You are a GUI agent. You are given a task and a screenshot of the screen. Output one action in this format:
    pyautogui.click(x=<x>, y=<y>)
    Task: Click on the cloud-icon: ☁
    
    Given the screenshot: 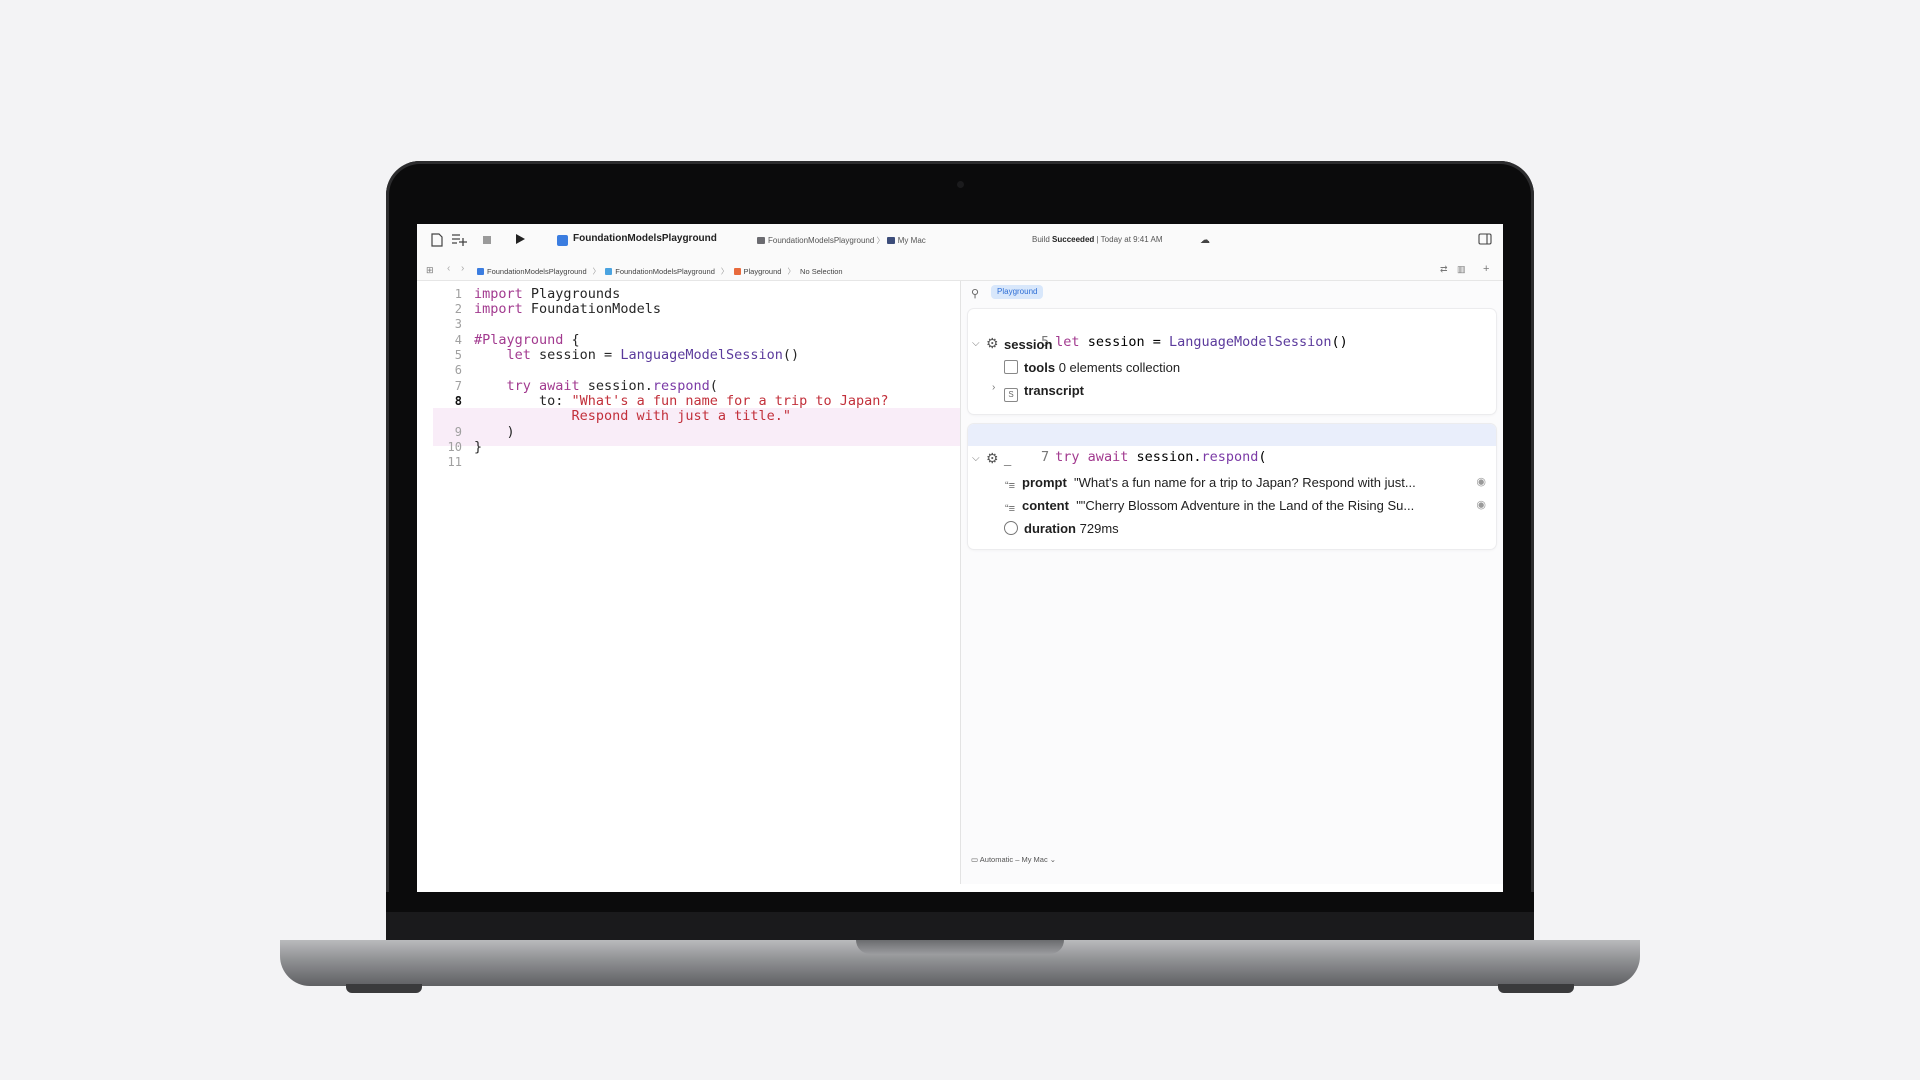 What is the action you would take?
    pyautogui.click(x=1205, y=241)
    